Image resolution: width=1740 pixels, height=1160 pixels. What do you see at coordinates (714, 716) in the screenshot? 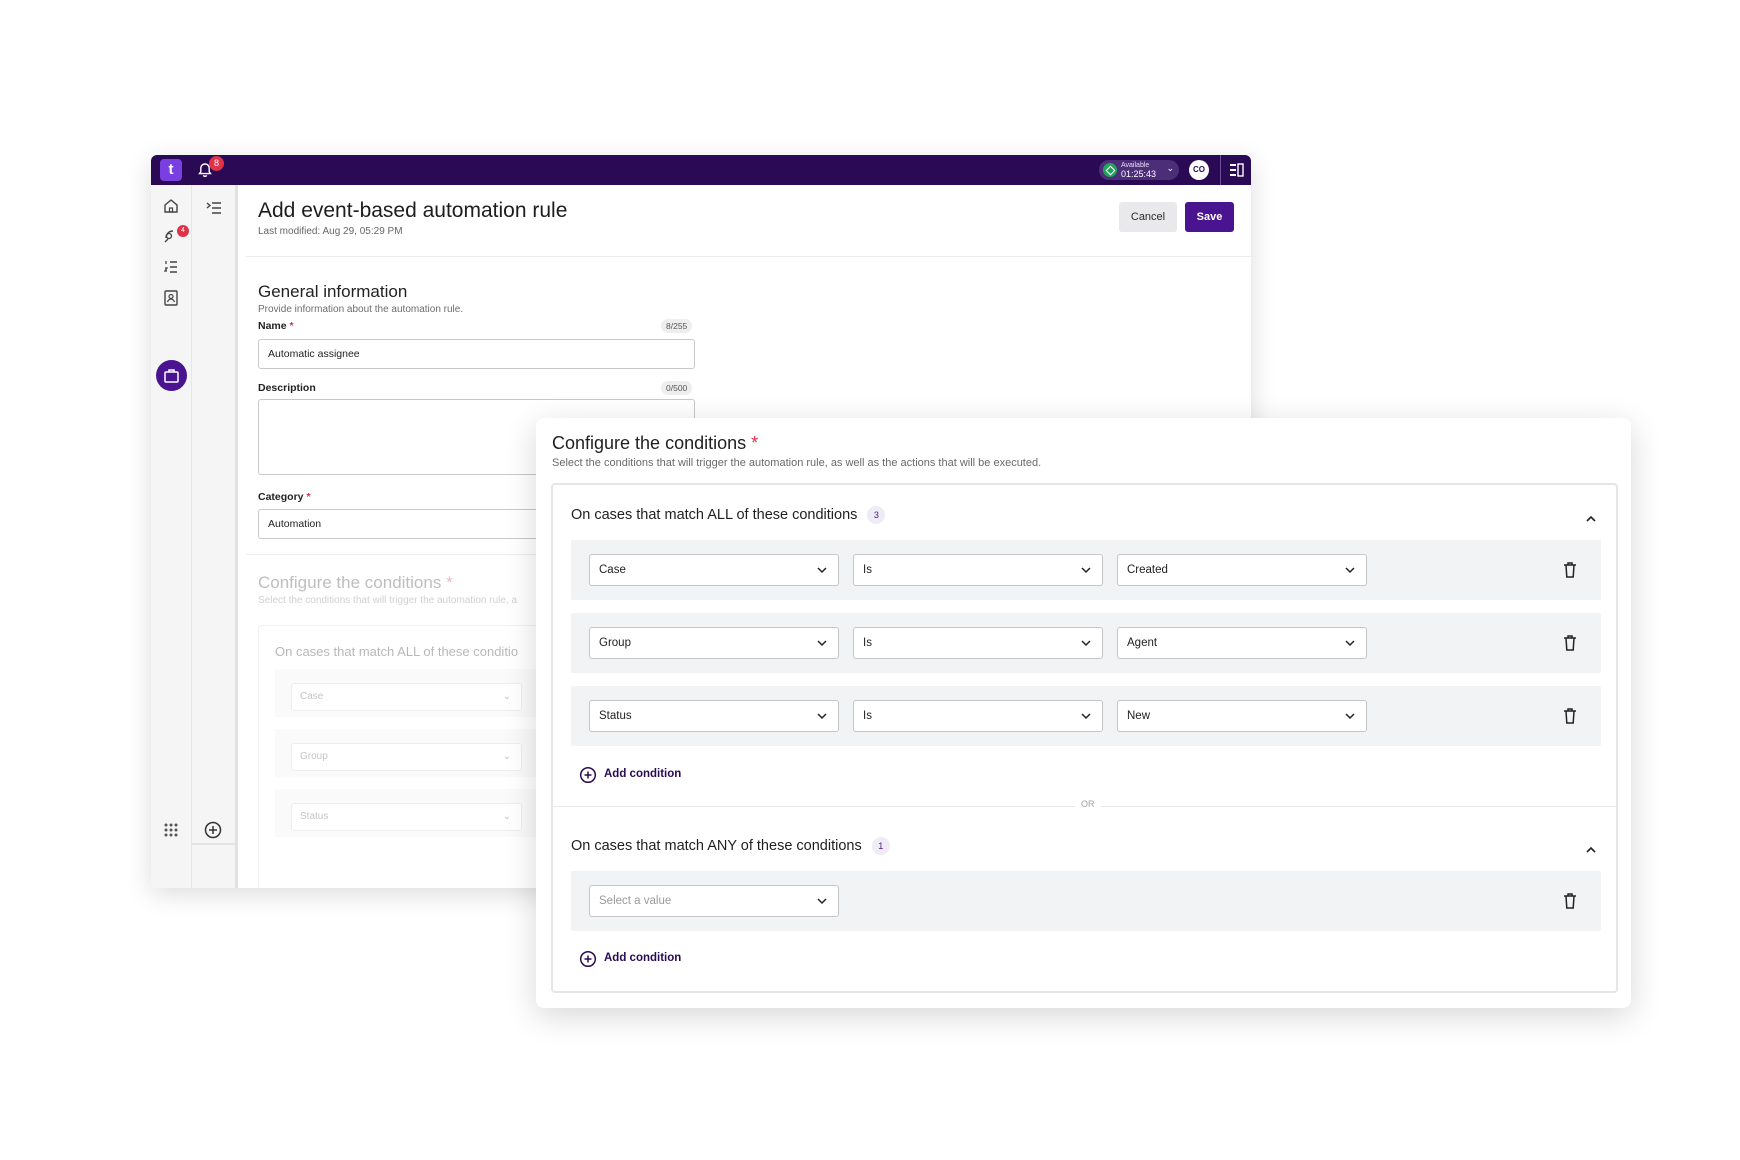
I see `field-select: Status` at bounding box center [714, 716].